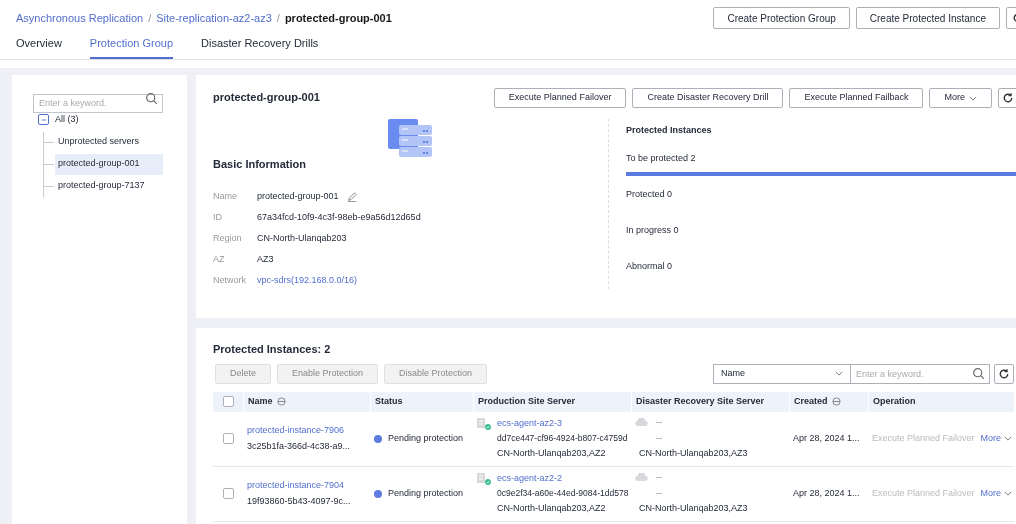 The image size is (1016, 524). I want to click on server-link: ecs-agent-az2-3, so click(562, 423).